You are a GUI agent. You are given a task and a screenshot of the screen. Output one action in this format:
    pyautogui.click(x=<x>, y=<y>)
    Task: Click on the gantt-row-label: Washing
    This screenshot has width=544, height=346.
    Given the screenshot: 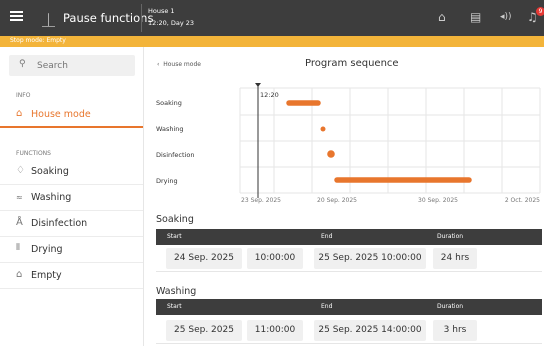 What is the action you would take?
    pyautogui.click(x=170, y=129)
    